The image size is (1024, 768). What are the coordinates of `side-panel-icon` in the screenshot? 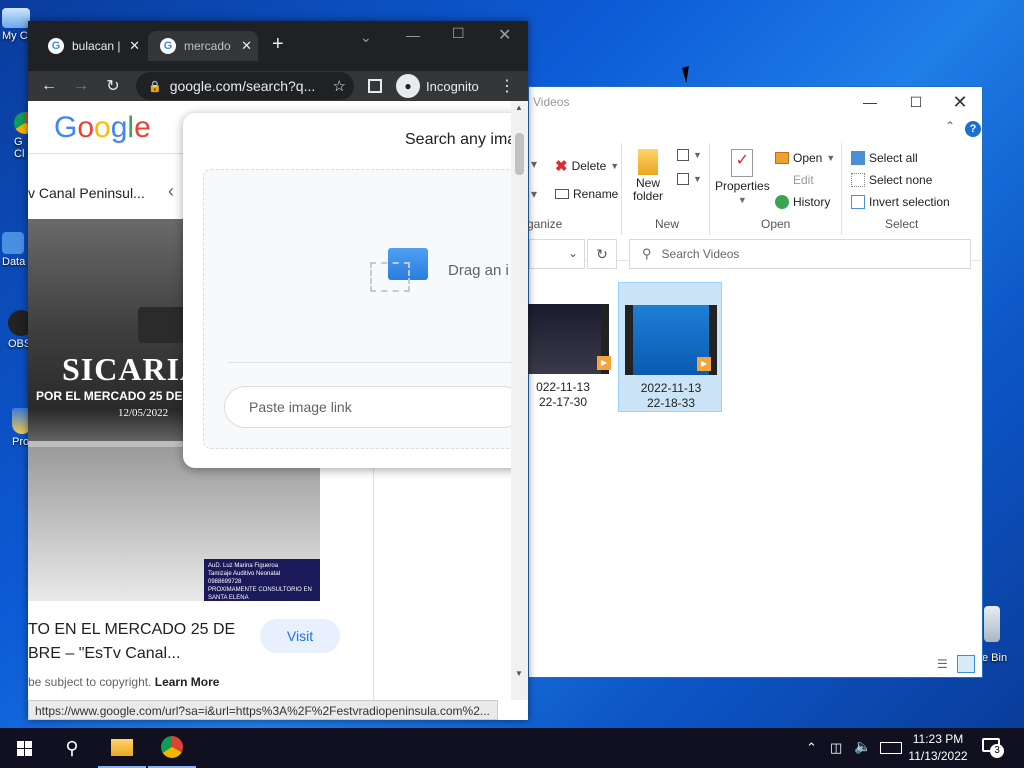 It's located at (375, 86).